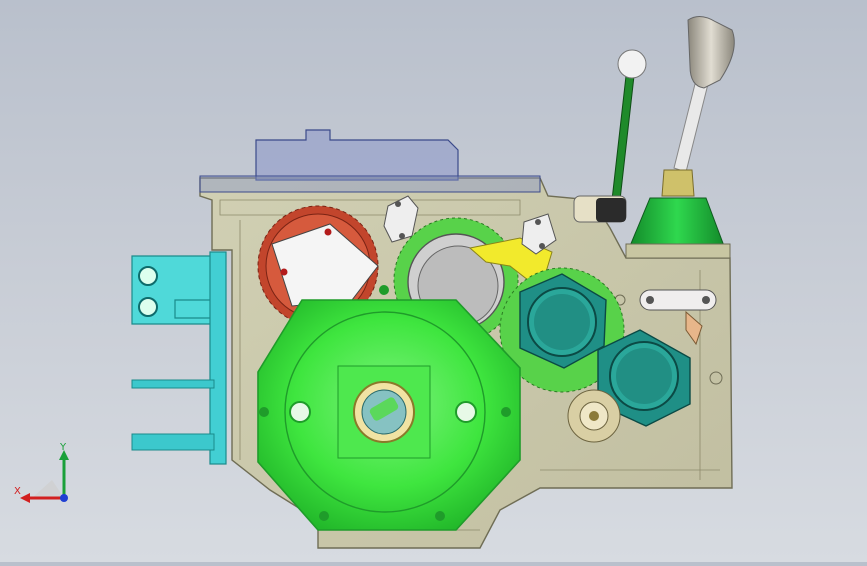  I want to click on top-cover, so click(370, 161).